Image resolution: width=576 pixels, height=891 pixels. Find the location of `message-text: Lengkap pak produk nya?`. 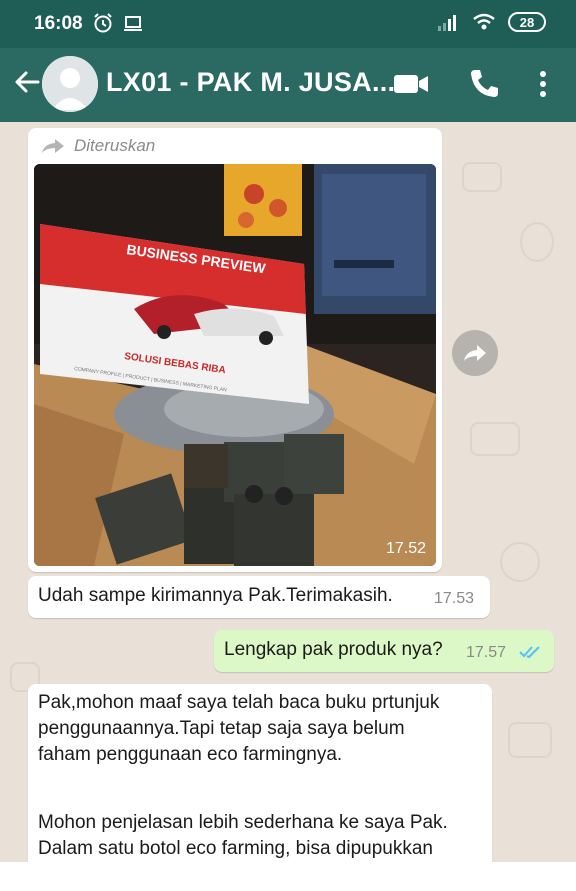

message-text: Lengkap pak produk nya? is located at coordinates (333, 649).